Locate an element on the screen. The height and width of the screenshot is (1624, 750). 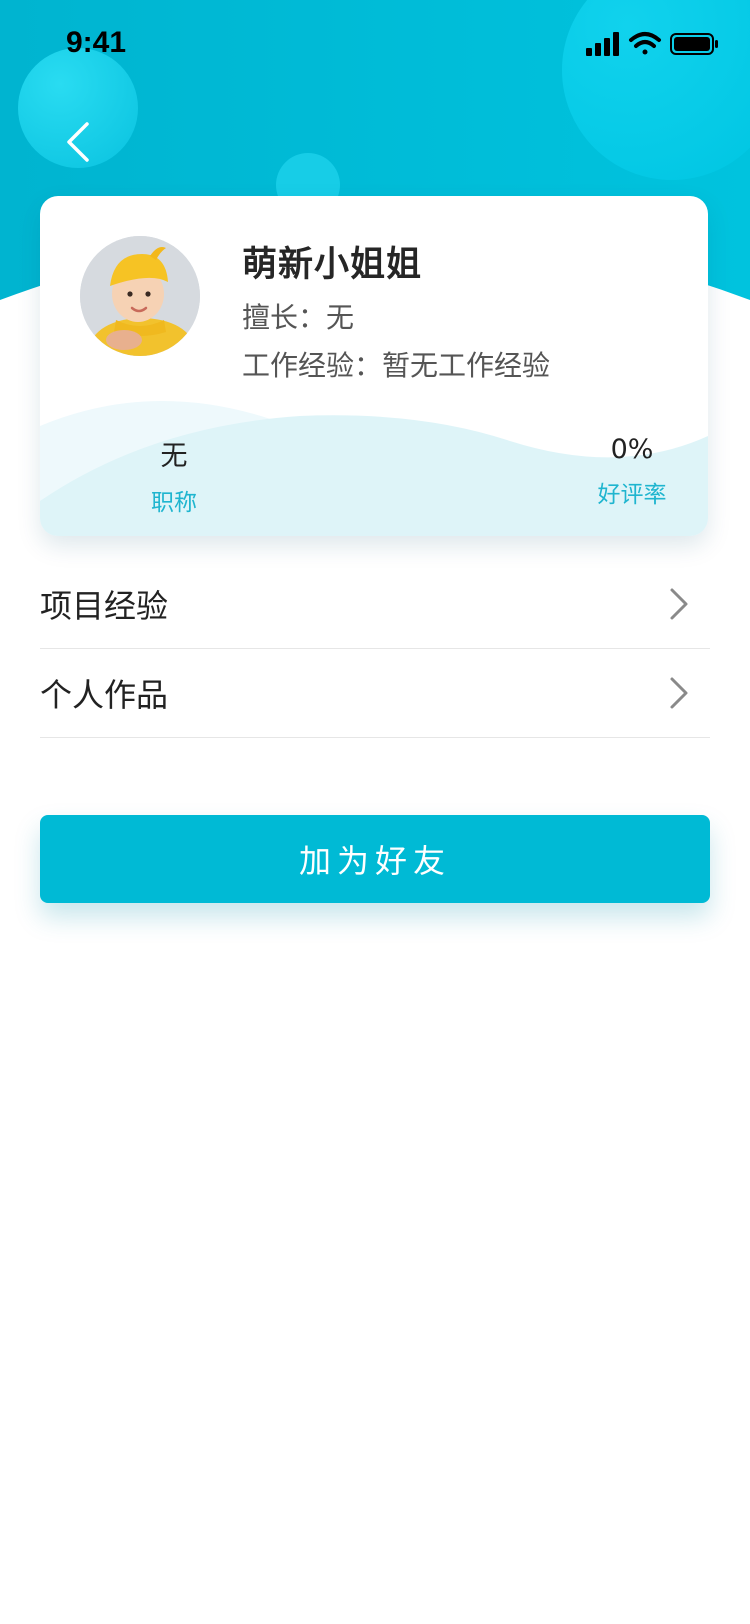
menu-item-personal-works: 个人作品 is located at coordinates (375, 693).